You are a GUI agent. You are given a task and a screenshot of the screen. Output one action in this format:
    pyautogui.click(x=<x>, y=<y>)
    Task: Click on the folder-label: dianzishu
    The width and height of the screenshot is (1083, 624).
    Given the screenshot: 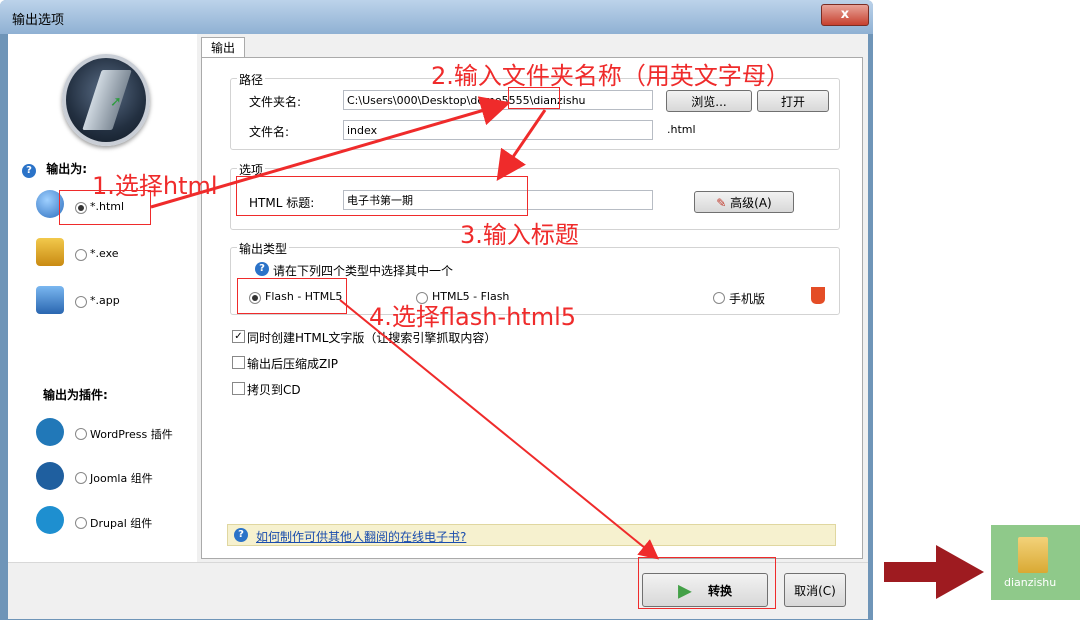 What is the action you would take?
    pyautogui.click(x=1030, y=582)
    